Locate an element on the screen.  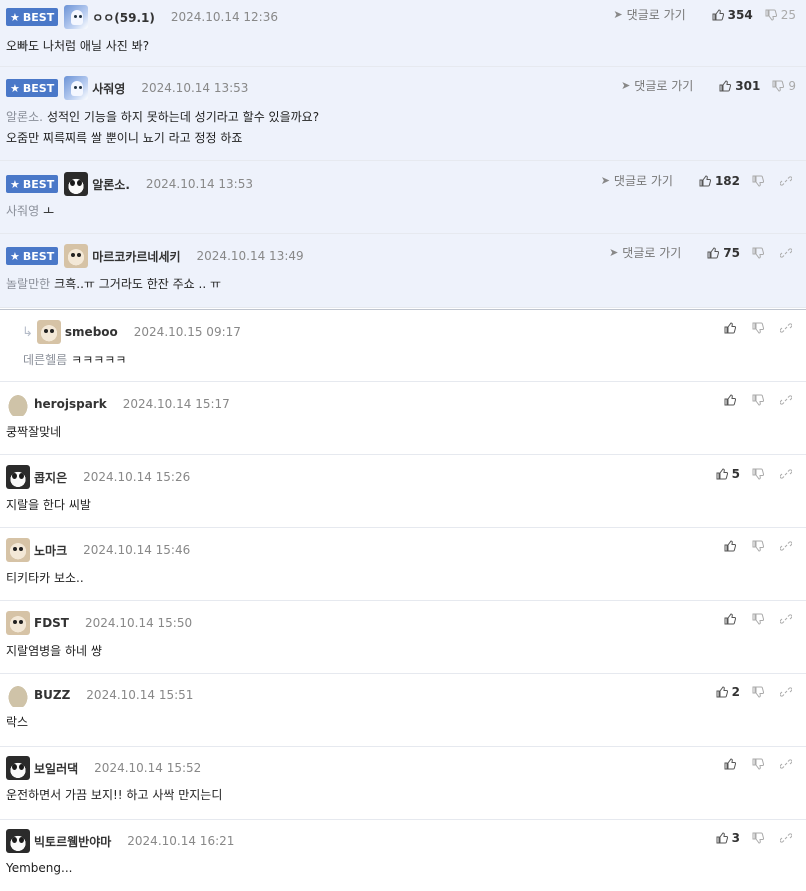
comment-item: FDST 2024.10.14 15:50 지랄염병을 하네 썅 is located at coordinates (403, 637).